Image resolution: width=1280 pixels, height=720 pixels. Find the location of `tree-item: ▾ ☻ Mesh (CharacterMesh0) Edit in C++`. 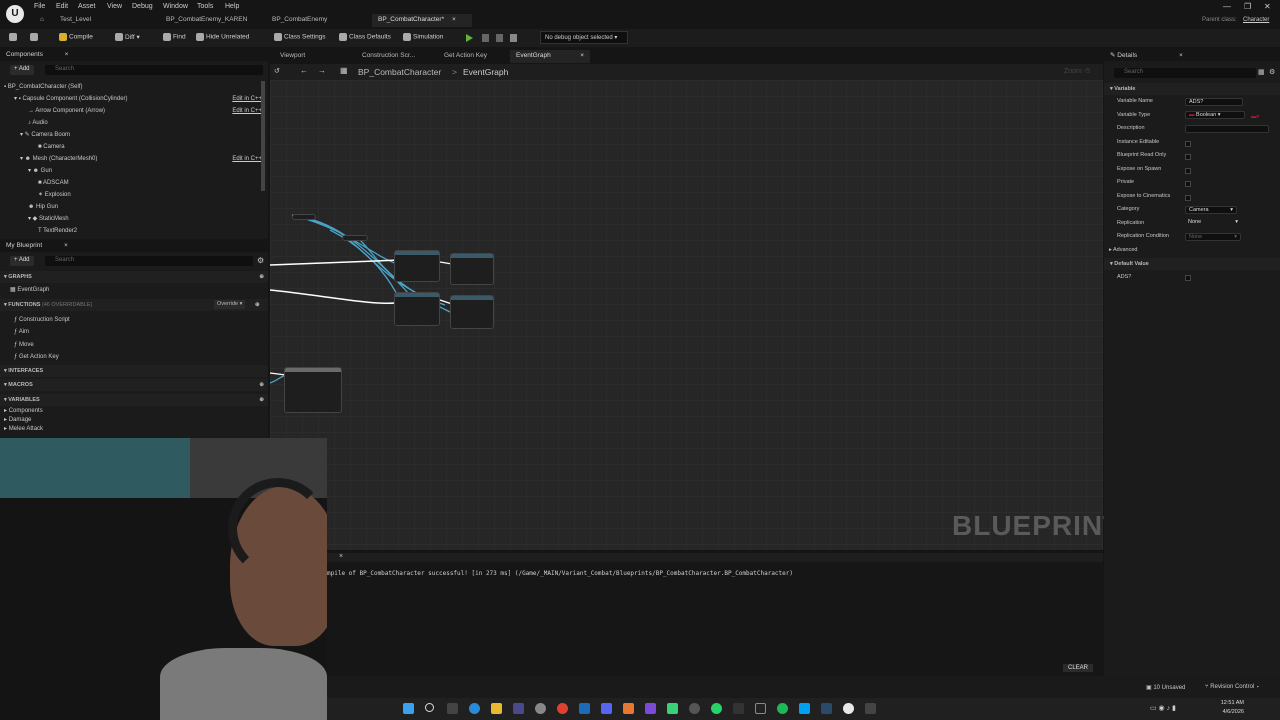

tree-item: ▾ ☻ Mesh (CharacterMesh0) Edit in C++ is located at coordinates (133, 159).